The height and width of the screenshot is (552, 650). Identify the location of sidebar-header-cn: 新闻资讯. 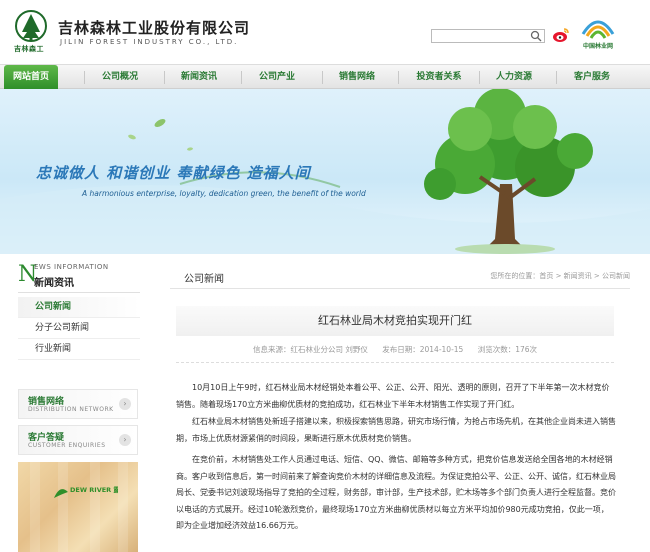
(54, 283).